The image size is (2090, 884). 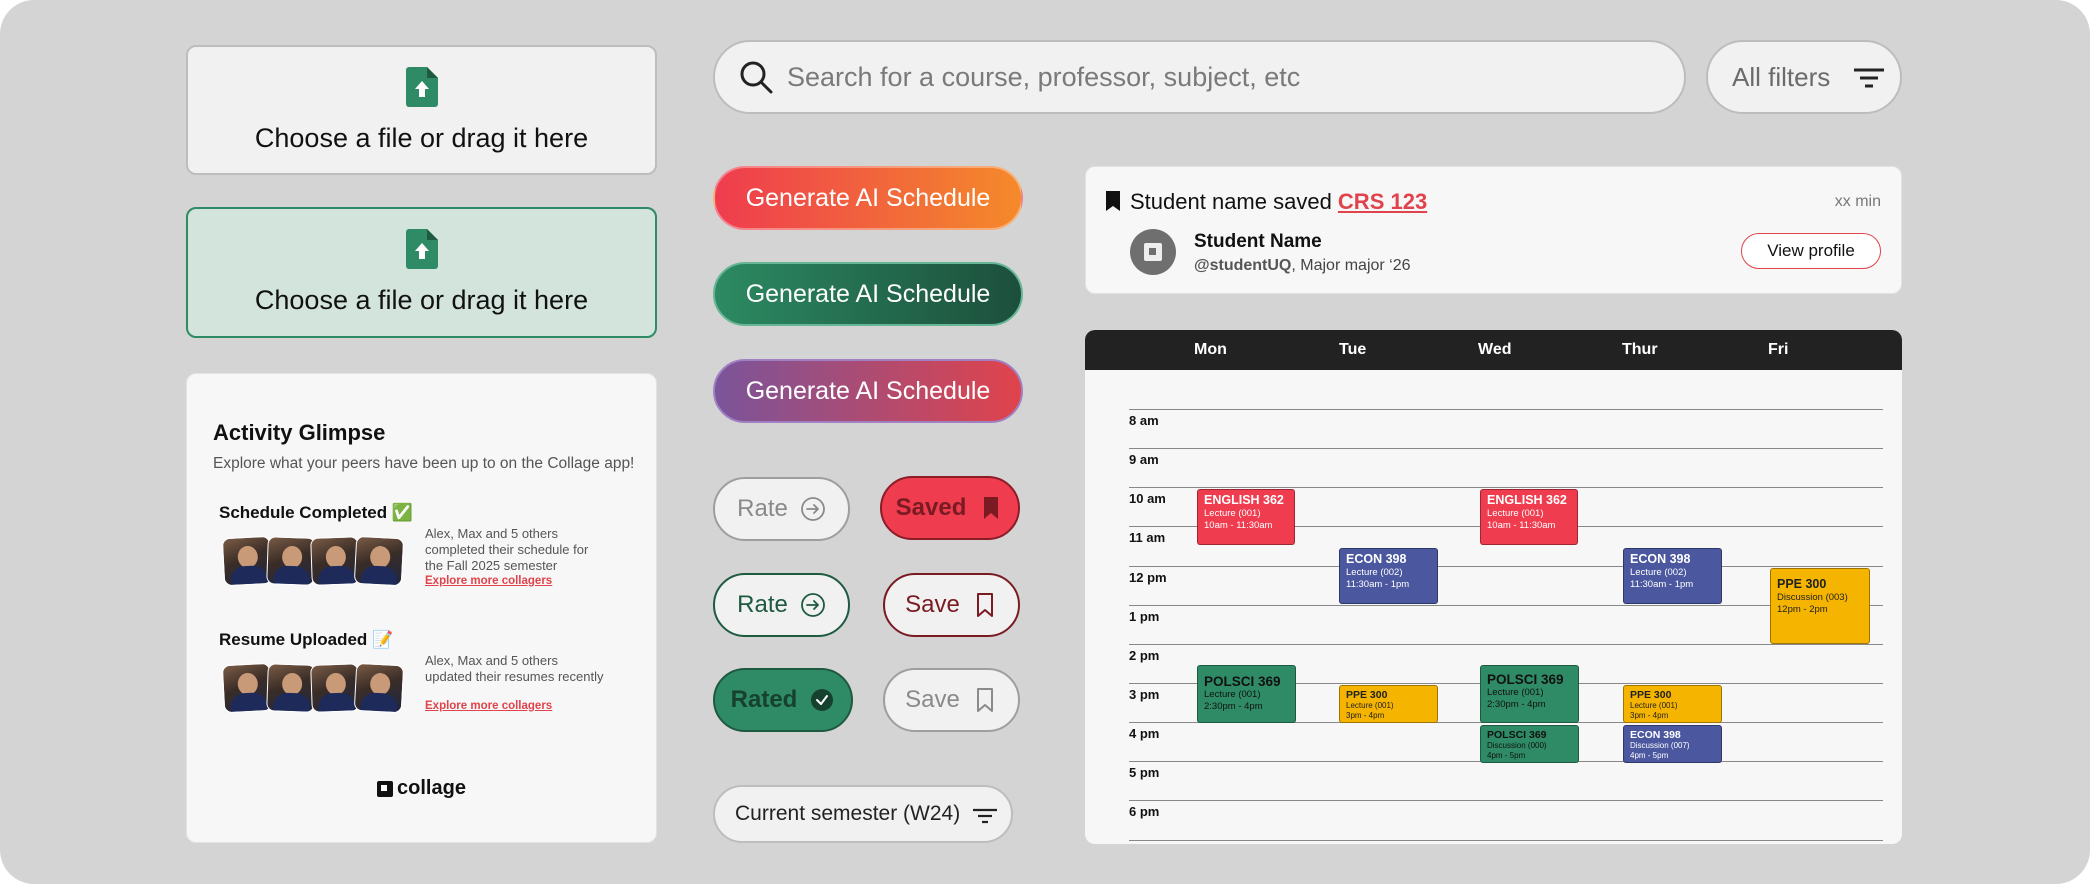 I want to click on course-link: CRS 123, so click(x=1382, y=201).